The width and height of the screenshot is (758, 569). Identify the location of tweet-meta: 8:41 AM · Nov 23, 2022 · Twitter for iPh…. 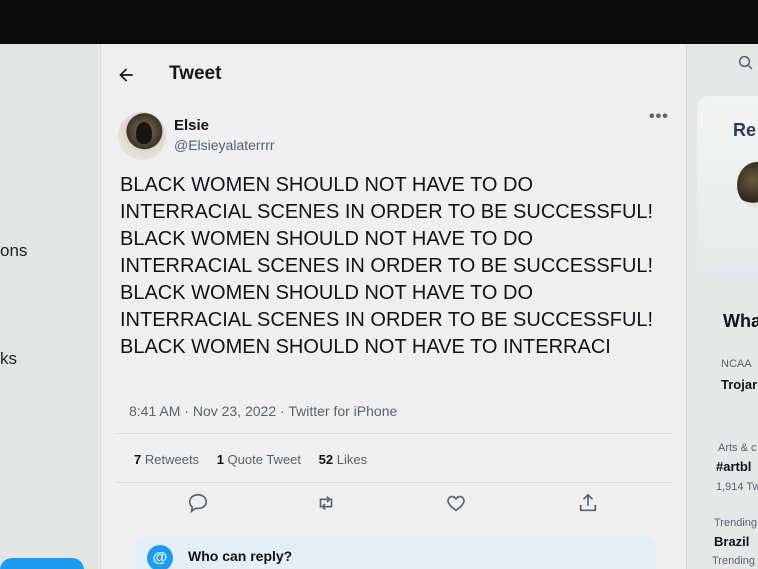
(263, 411).